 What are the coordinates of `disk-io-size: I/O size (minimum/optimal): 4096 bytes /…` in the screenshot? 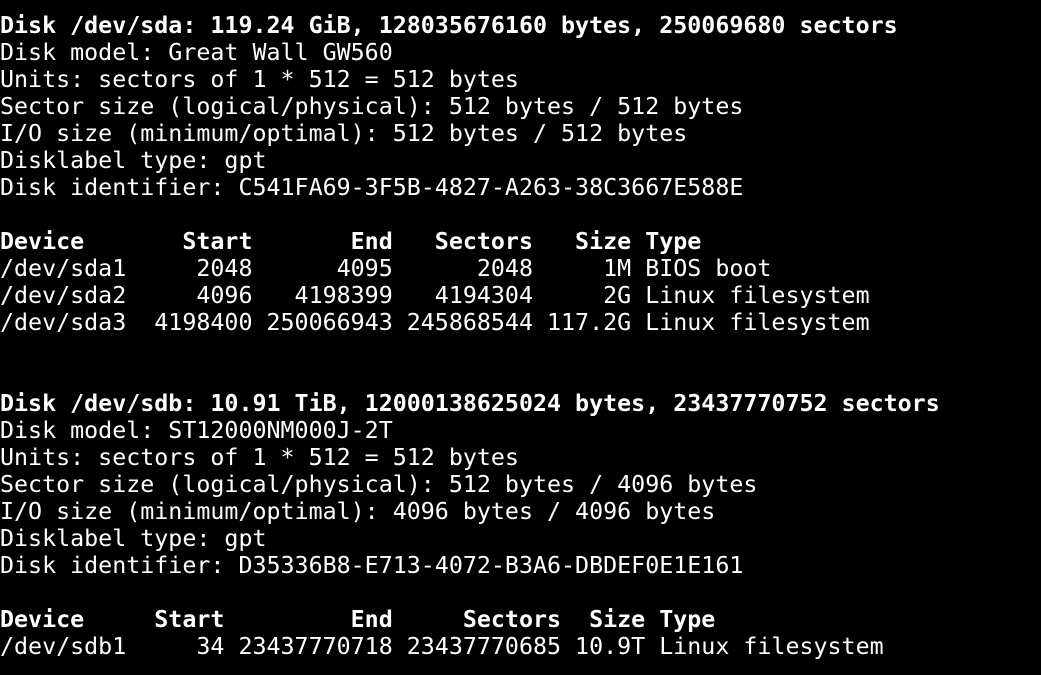 It's located at (358, 511).